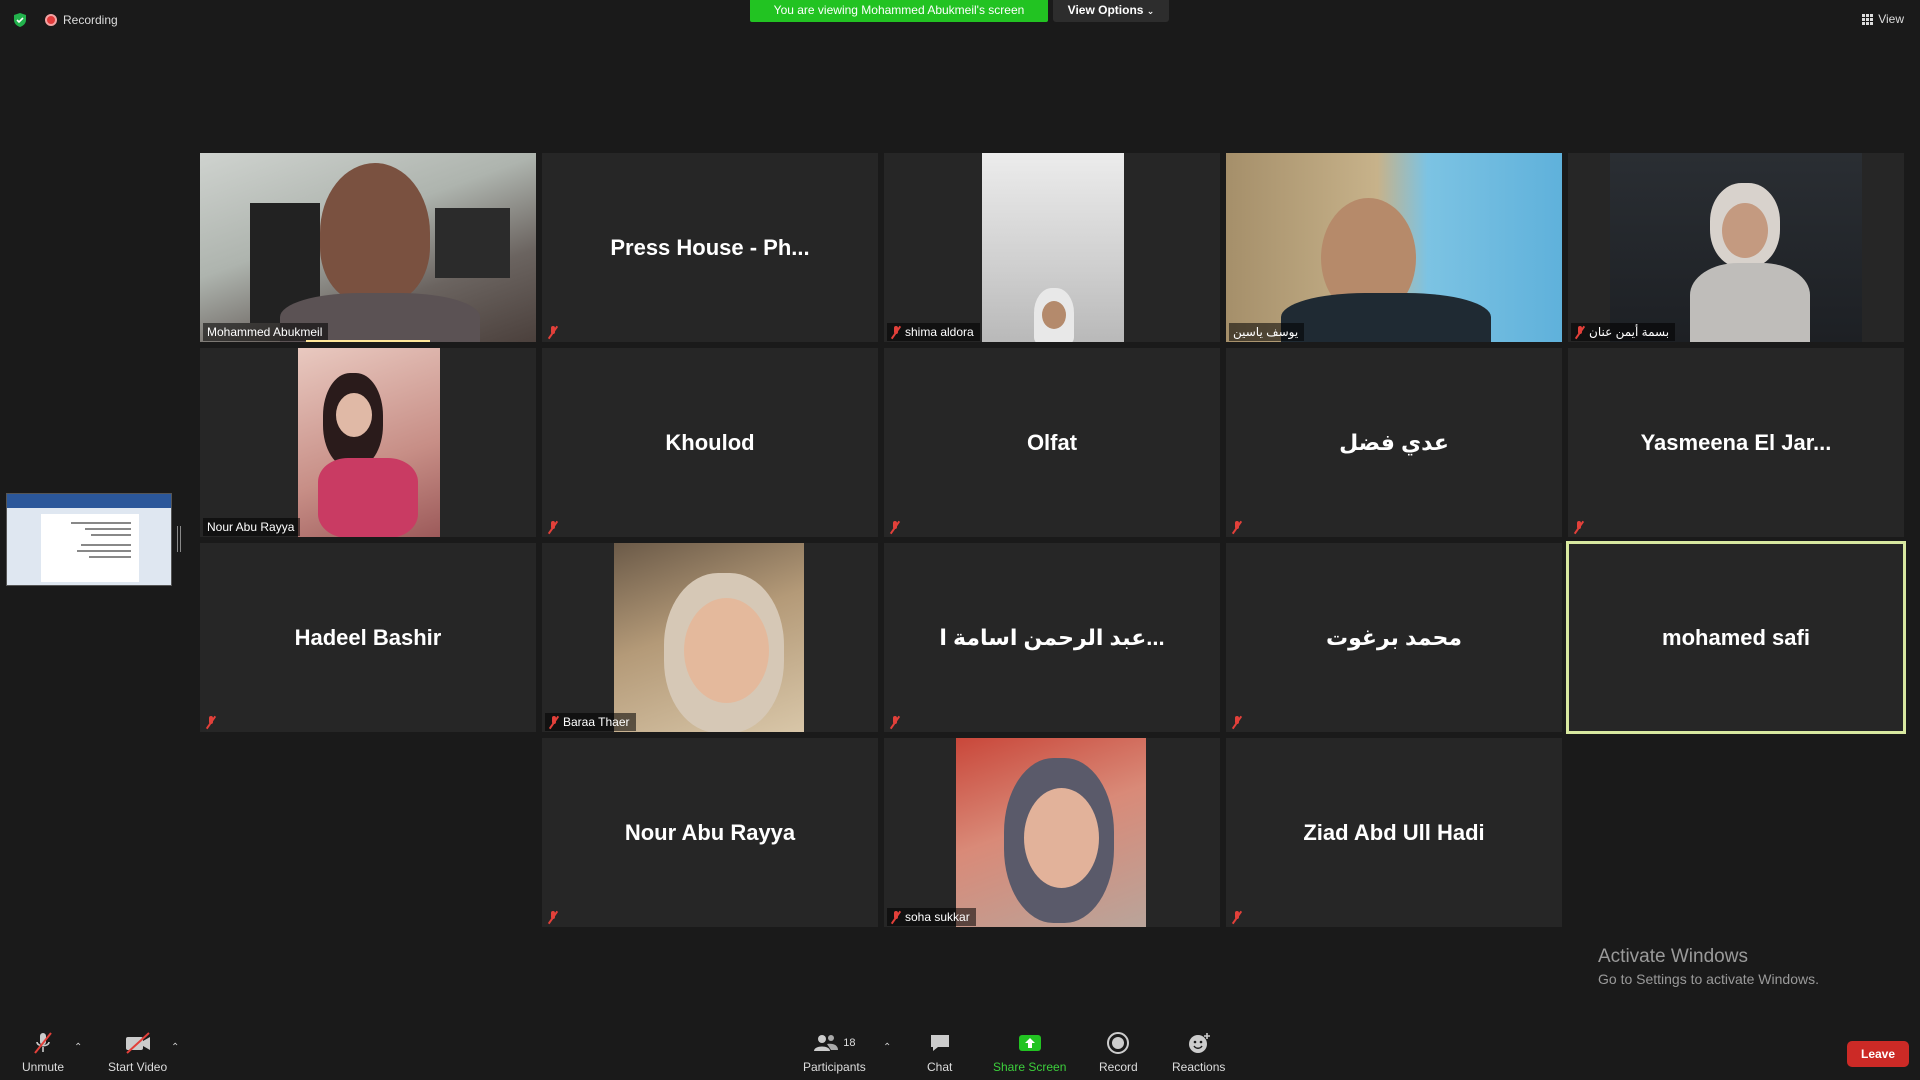 The height and width of the screenshot is (1080, 1920). Describe the element at coordinates (43, 1043) in the screenshot. I see `microphone-muted-icon` at that location.